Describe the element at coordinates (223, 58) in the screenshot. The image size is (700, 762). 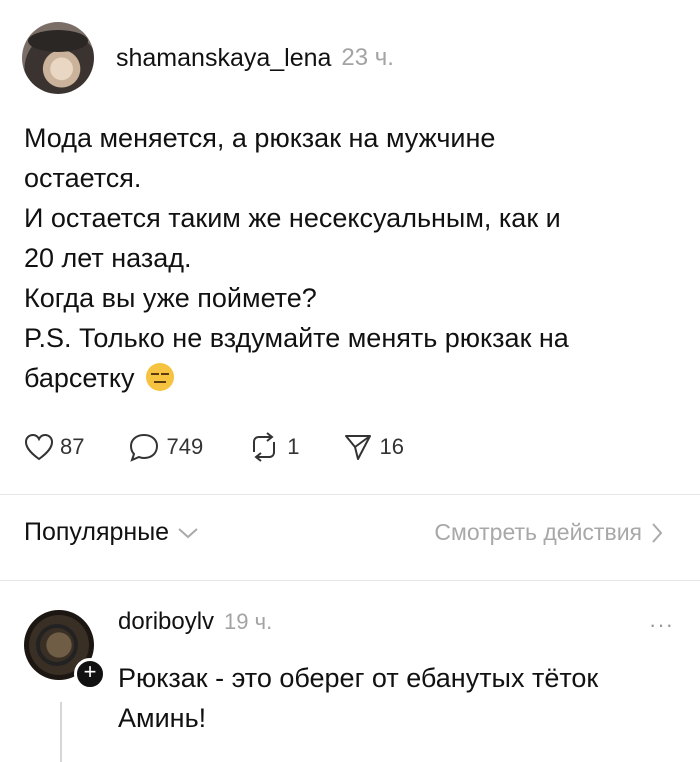
I see `post-username: shamanskaya_lena` at that location.